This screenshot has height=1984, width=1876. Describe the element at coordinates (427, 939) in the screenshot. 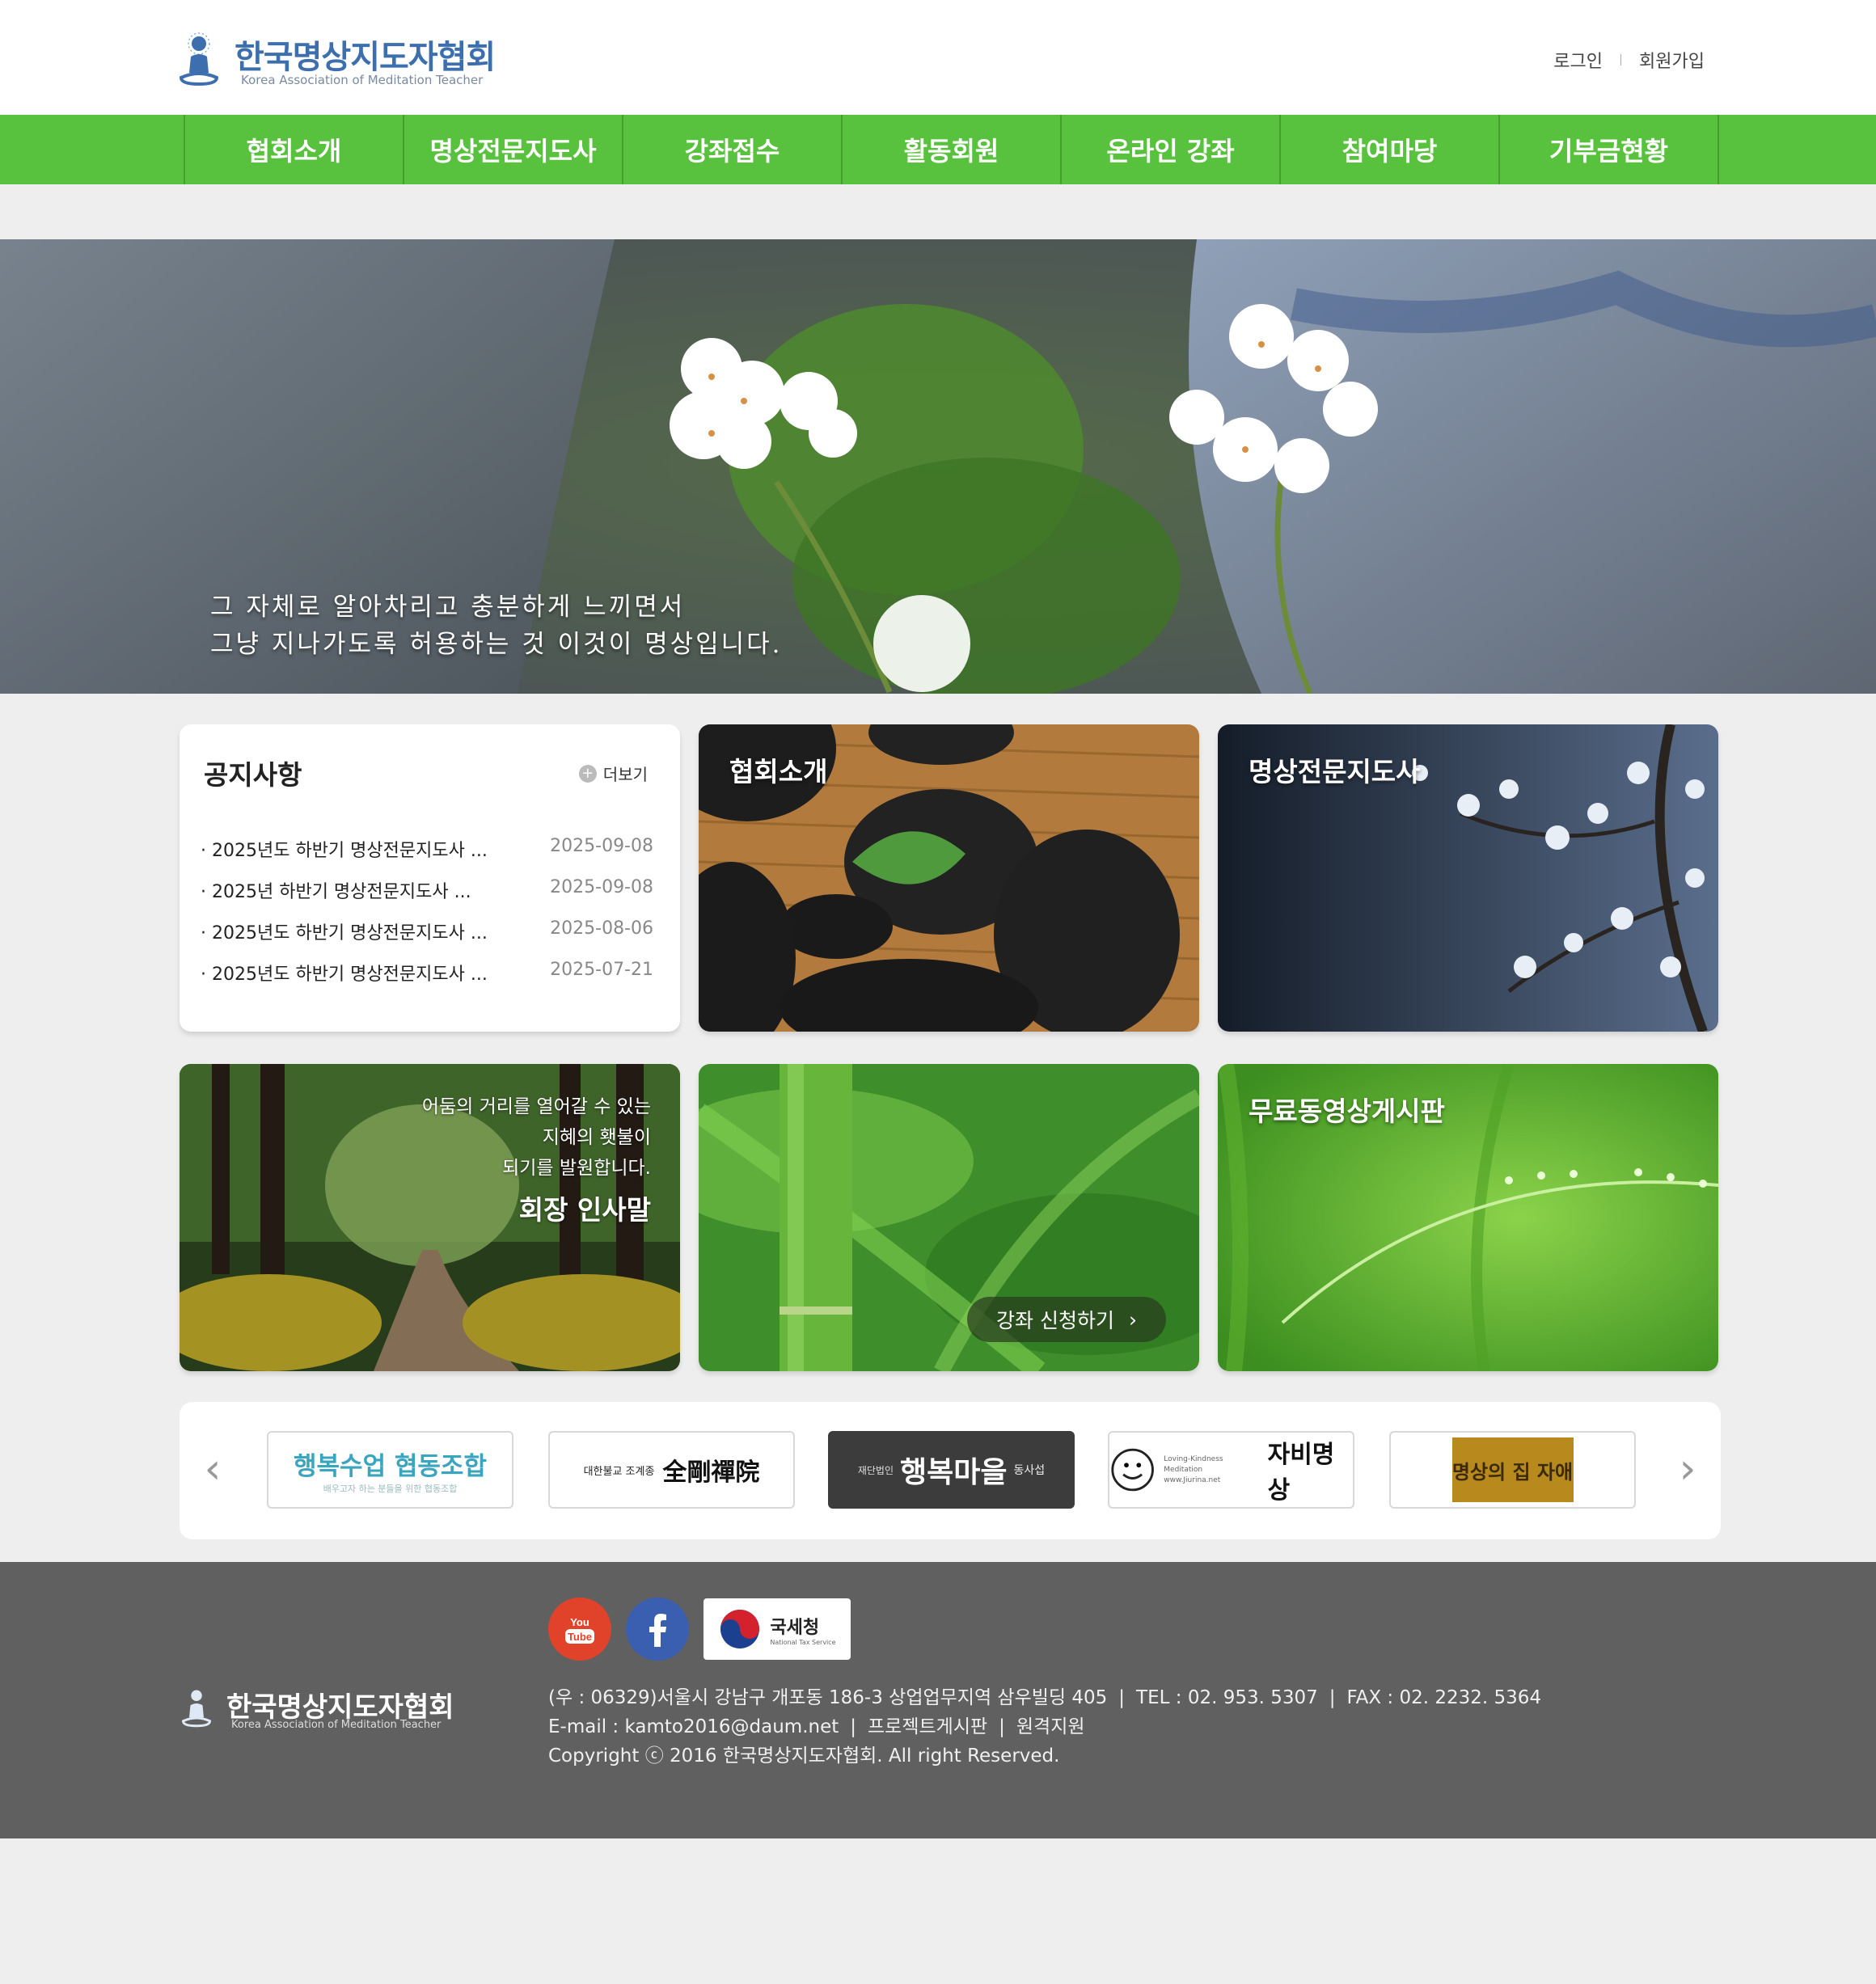

I see `notice-item: · 2025년도 하반기 명상전문지도사 ... 2025-08-06` at that location.